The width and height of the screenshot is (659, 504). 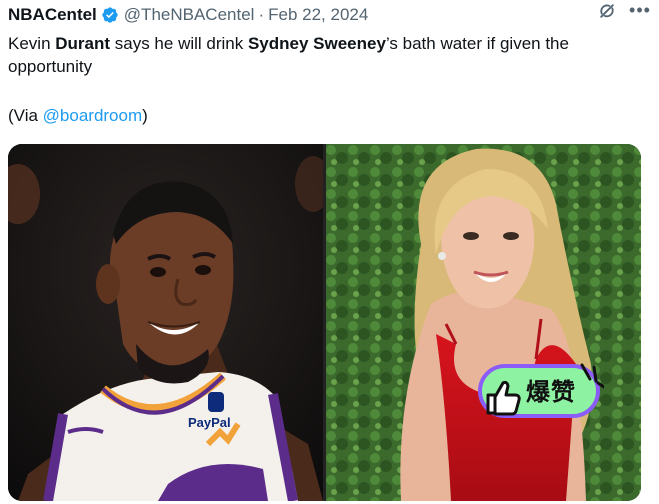 I want to click on via-prefix: (Via, so click(x=25, y=115).